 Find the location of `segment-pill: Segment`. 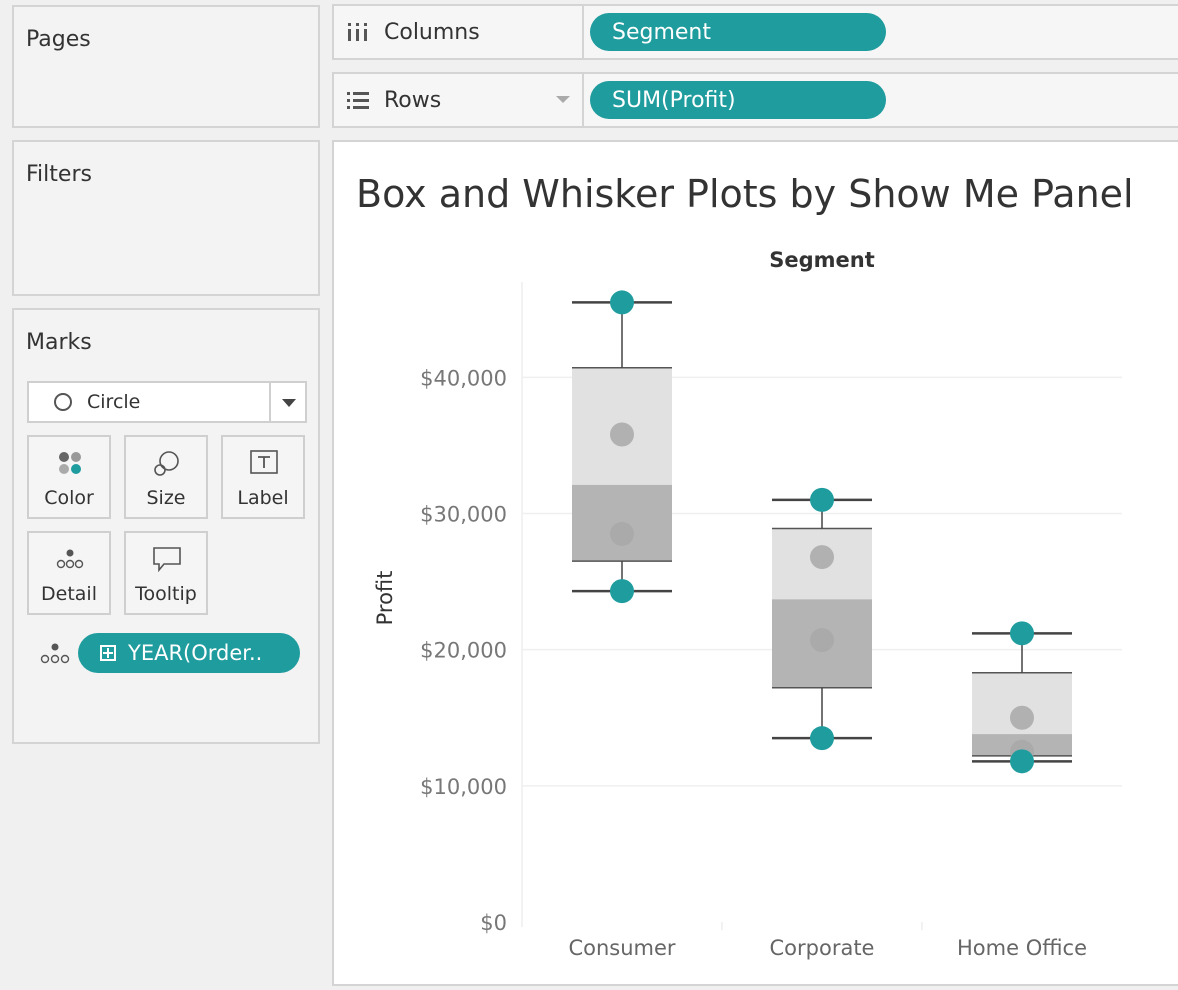

segment-pill: Segment is located at coordinates (738, 32).